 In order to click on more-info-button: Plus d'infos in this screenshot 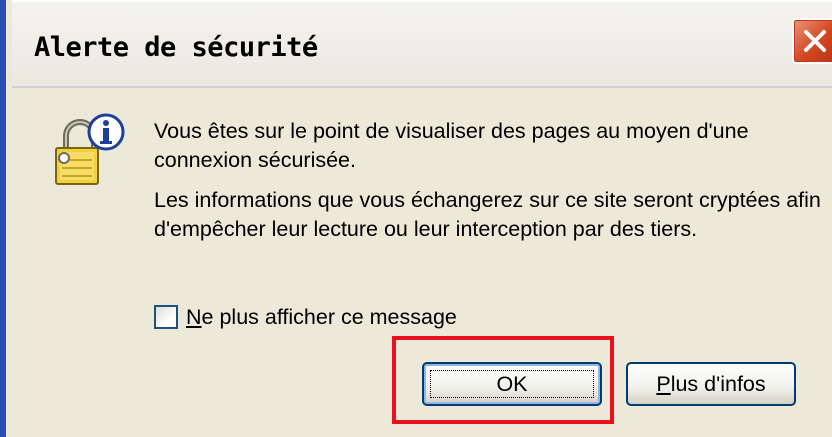, I will do `click(711, 384)`.